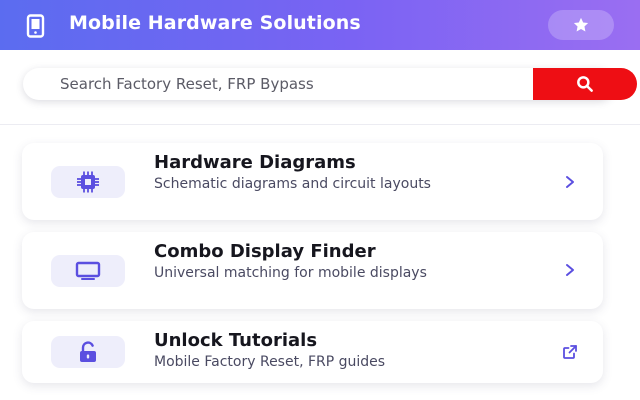  I want to click on card-title: Combo Display Finder, so click(265, 251).